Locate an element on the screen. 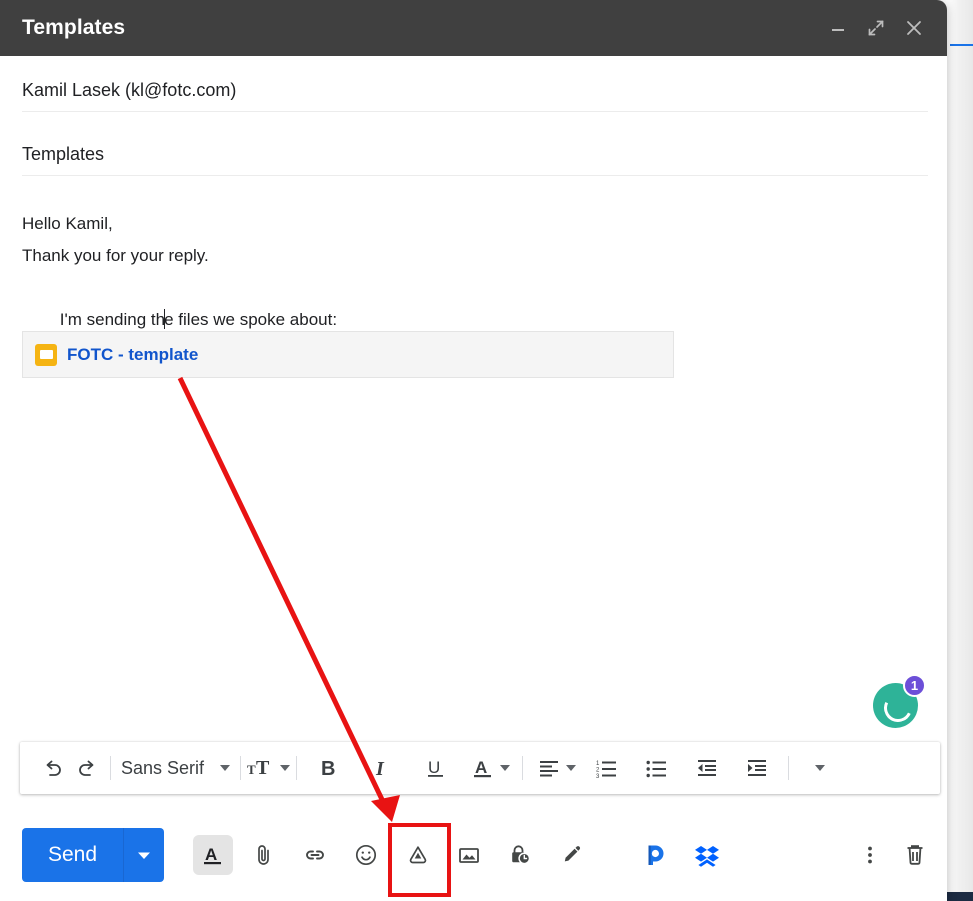 This screenshot has height=901, width=973. page-blue-rule is located at coordinates (961, 45).